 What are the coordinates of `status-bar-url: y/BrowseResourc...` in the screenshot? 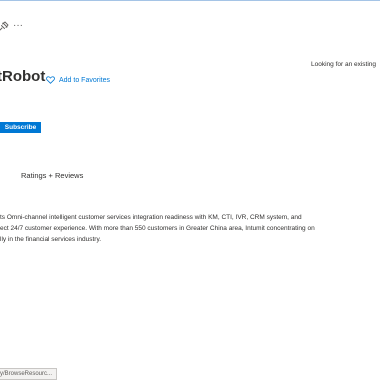 It's located at (29, 374).